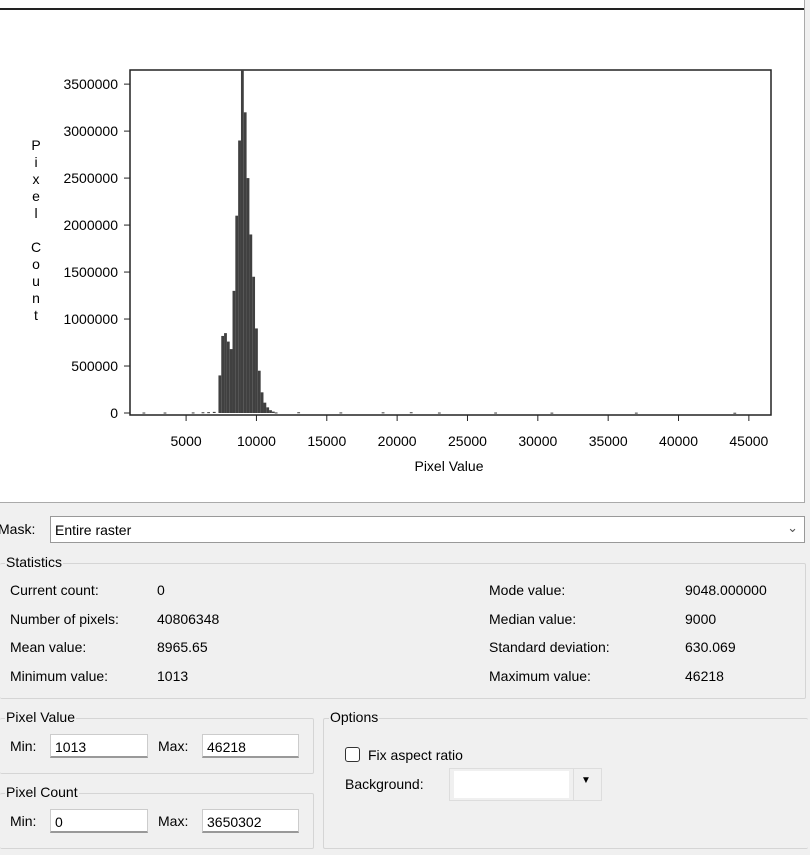 This screenshot has width=810, height=855. I want to click on pixel-count-min-input: 0, so click(99, 821).